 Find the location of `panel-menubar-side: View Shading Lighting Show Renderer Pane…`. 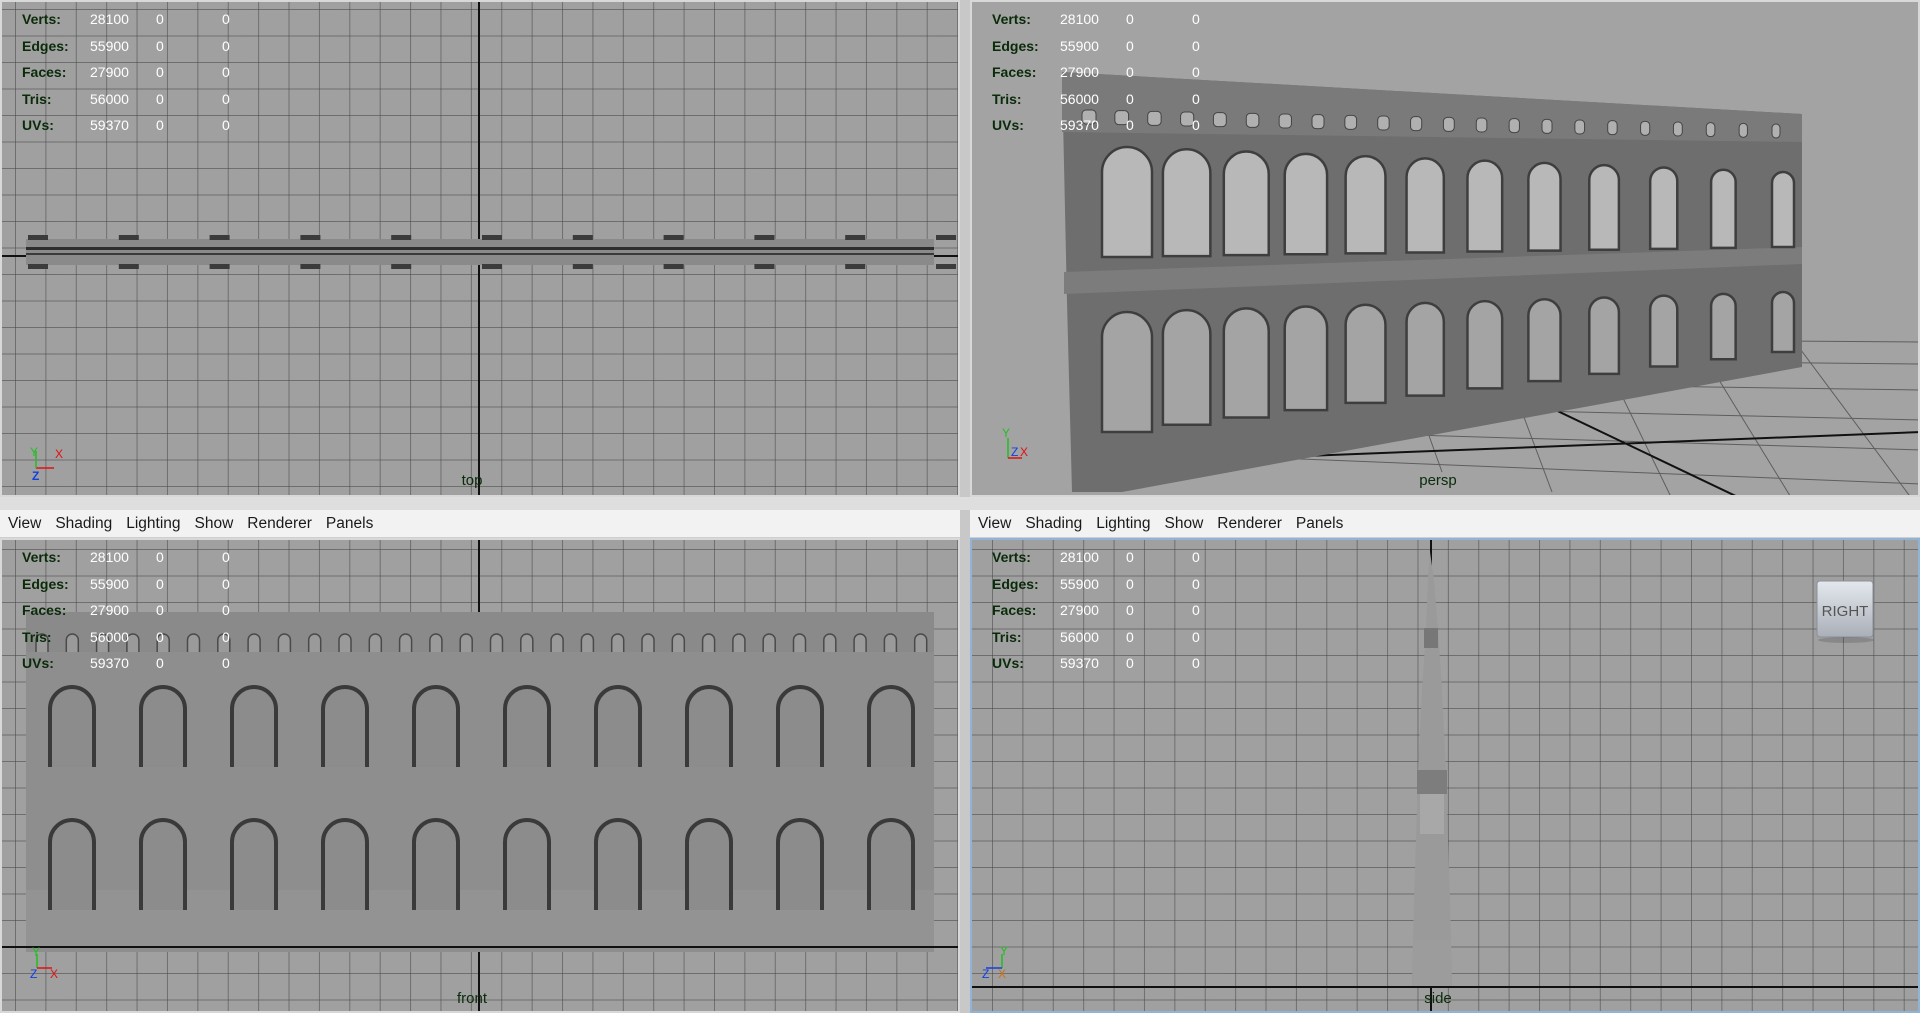

panel-menubar-side: View Shading Lighting Show Renderer Pane… is located at coordinates (1445, 524).